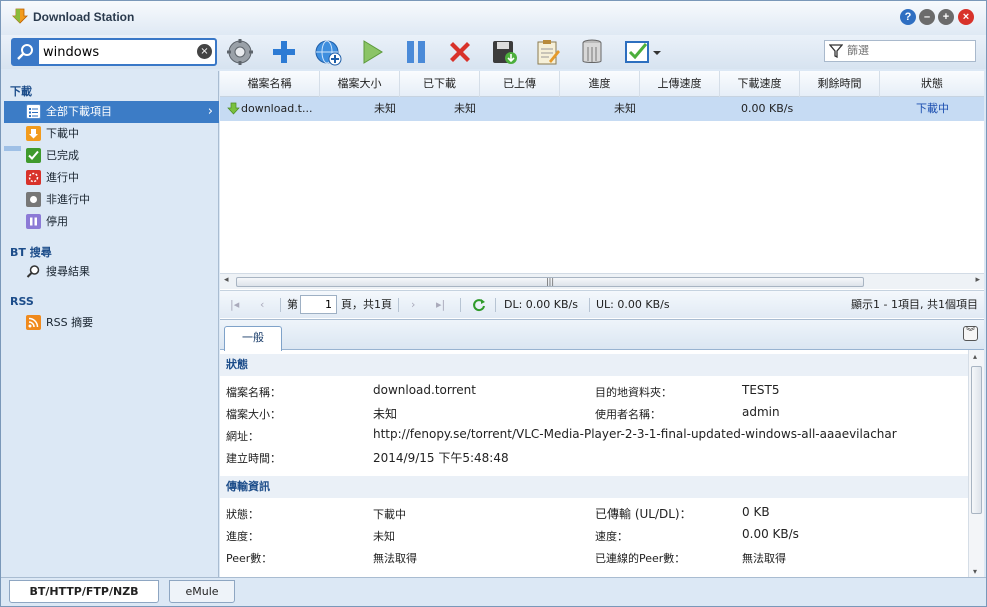 Image resolution: width=987 pixels, height=607 pixels. Describe the element at coordinates (284, 52) in the screenshot. I see `add-plus-icon` at that location.